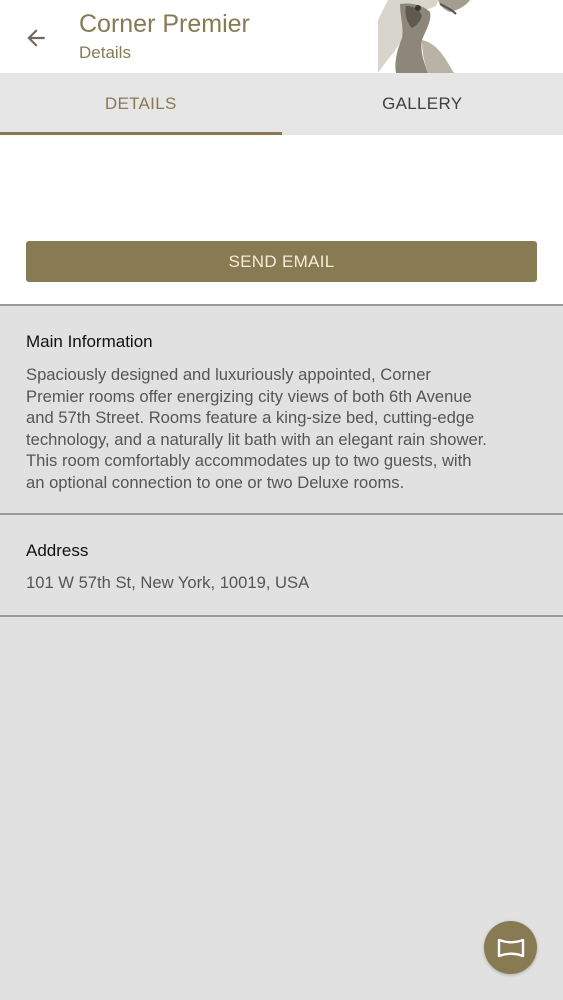 This screenshot has height=1000, width=563. Describe the element at coordinates (89, 341) in the screenshot. I see `main-information-heading: Main Information` at that location.